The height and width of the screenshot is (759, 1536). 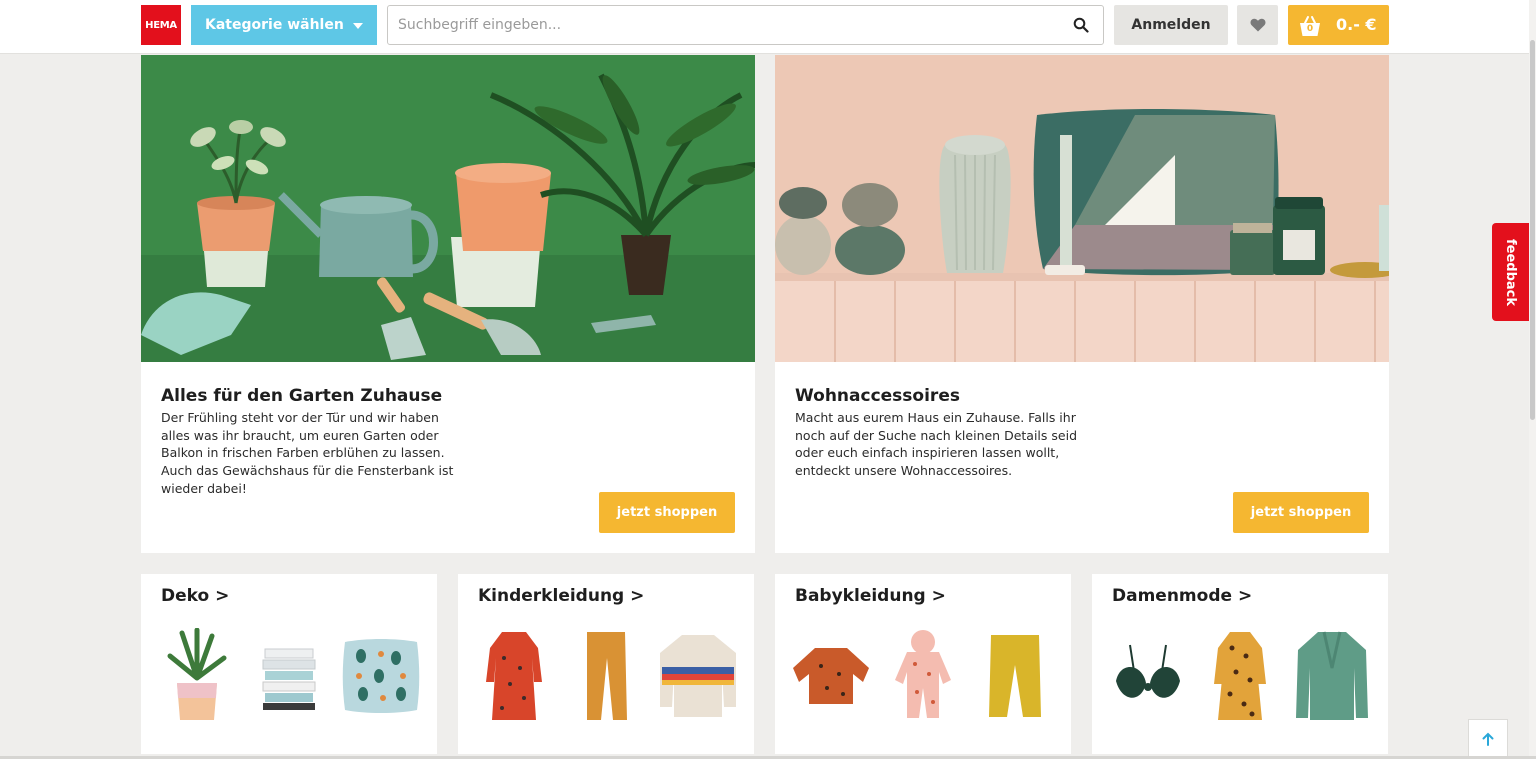 I want to click on heart-icon, so click(x=1257, y=25).